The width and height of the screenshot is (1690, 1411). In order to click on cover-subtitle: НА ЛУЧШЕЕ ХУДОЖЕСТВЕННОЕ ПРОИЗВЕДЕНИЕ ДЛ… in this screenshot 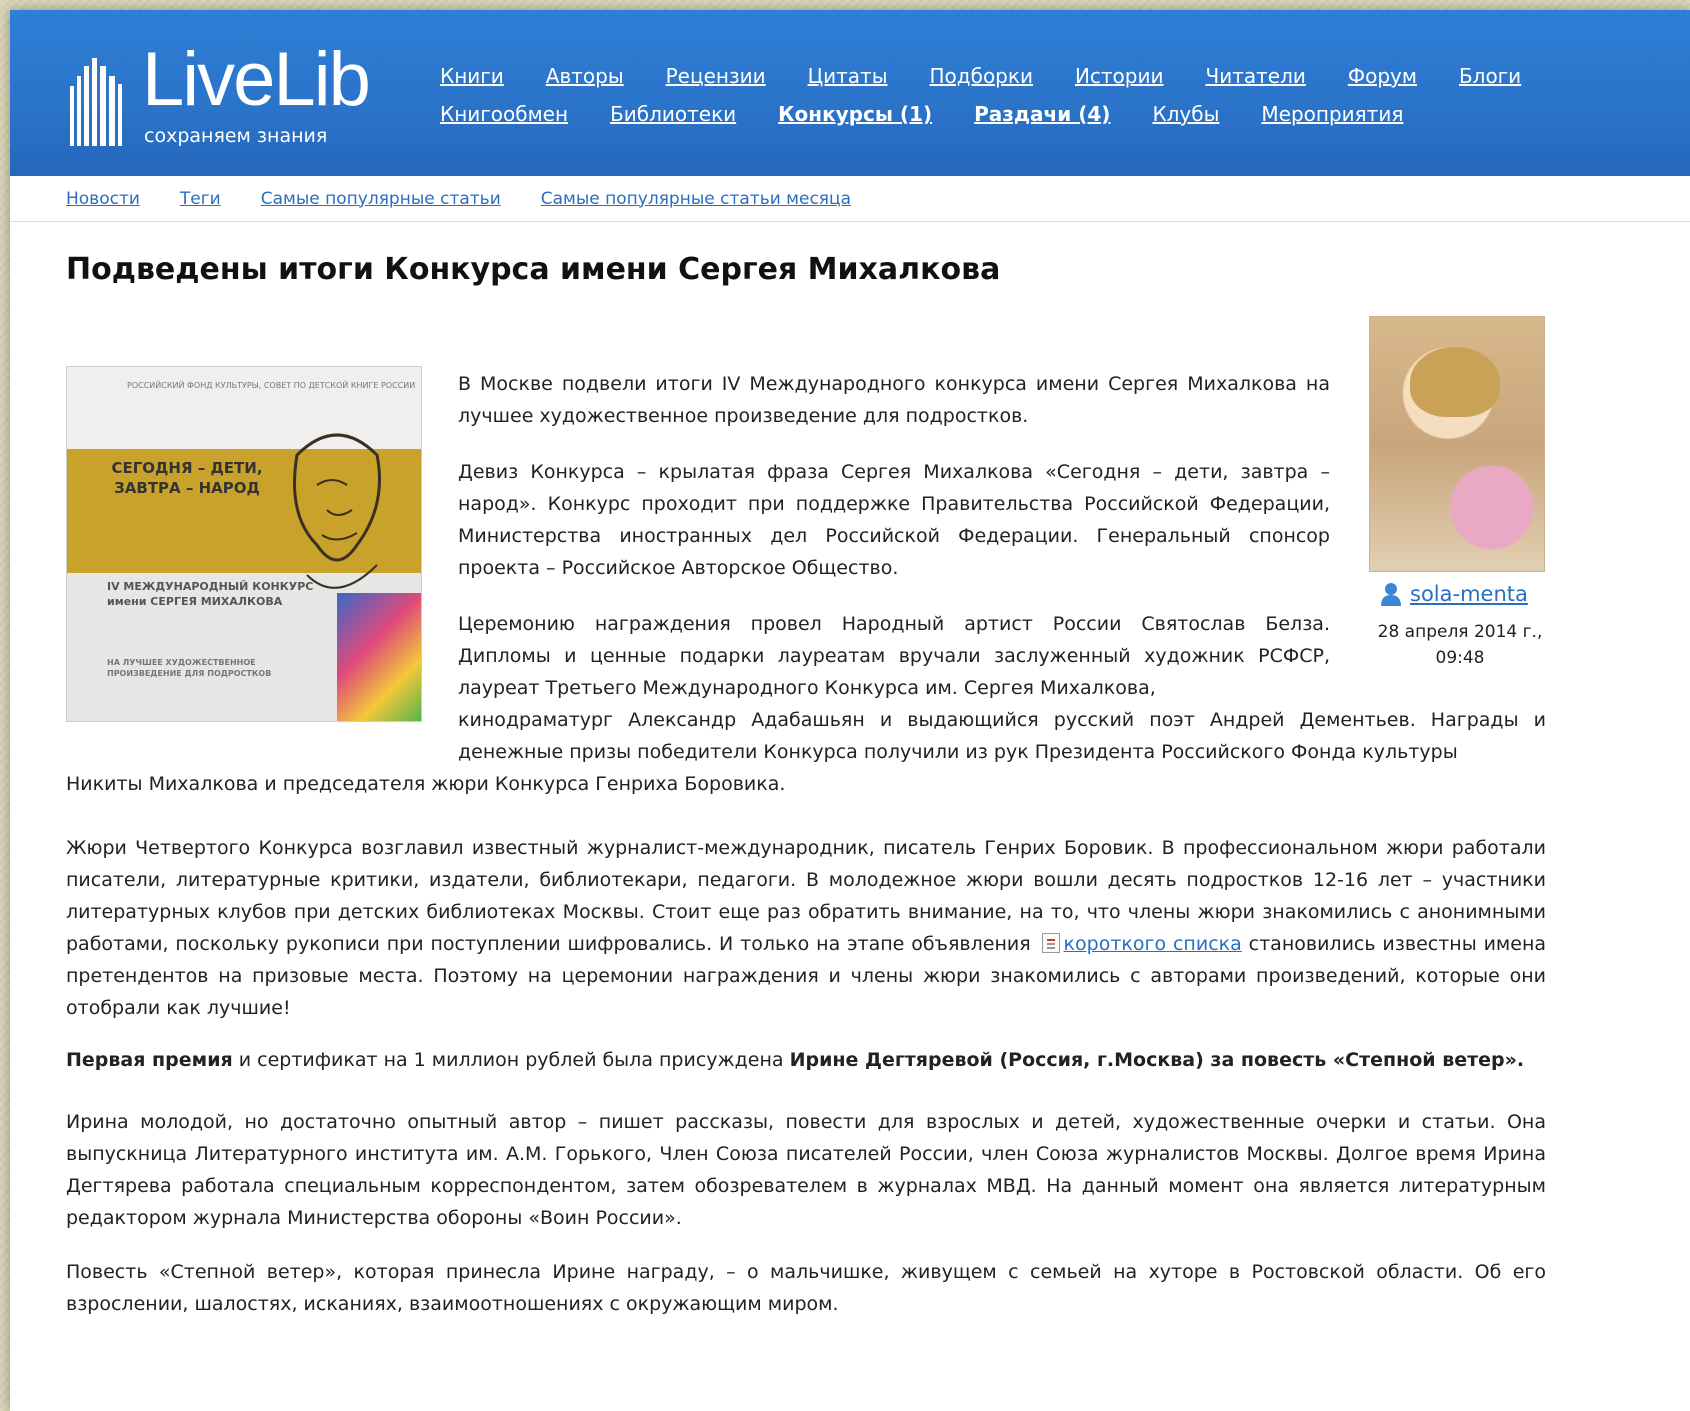, I will do `click(189, 668)`.